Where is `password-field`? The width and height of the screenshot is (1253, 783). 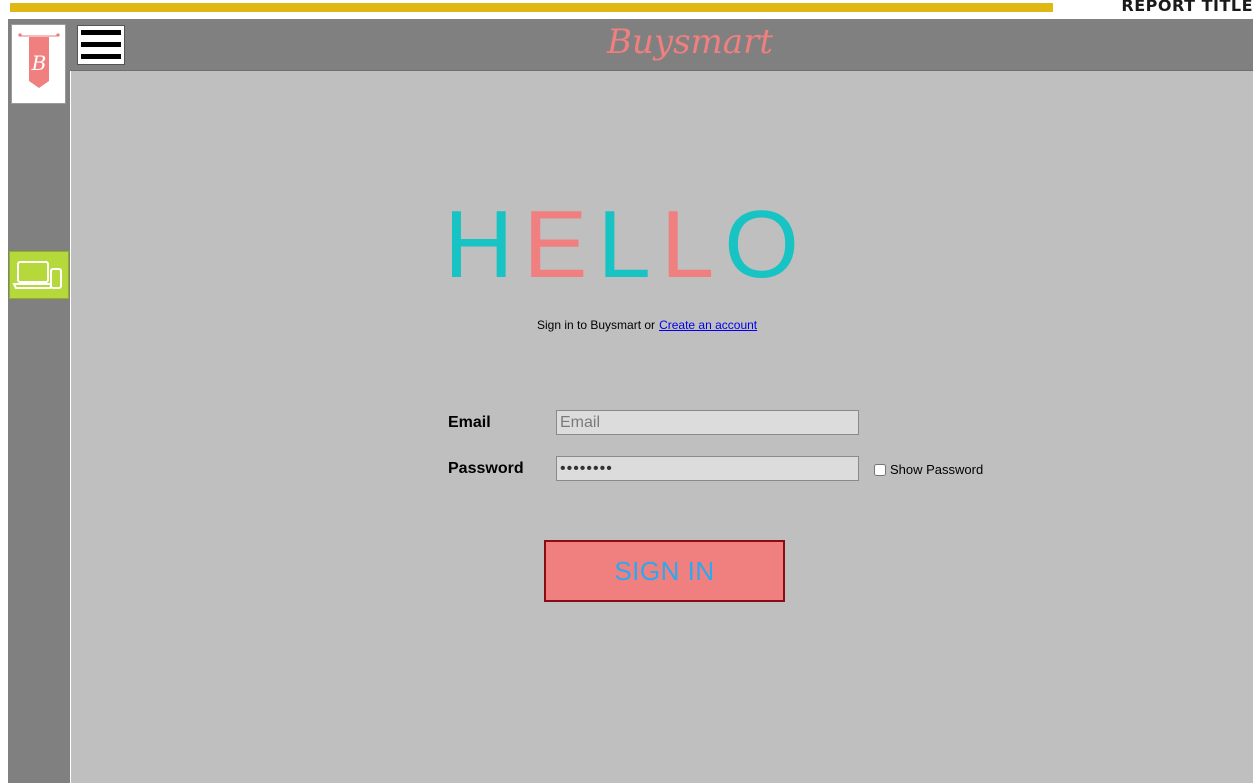
password-field is located at coordinates (707, 468).